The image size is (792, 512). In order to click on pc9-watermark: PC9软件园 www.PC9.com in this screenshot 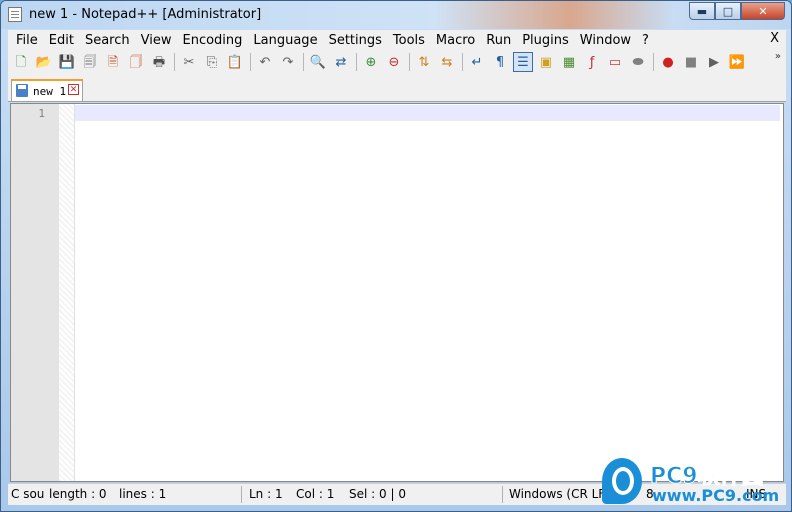, I will do `click(693, 483)`.